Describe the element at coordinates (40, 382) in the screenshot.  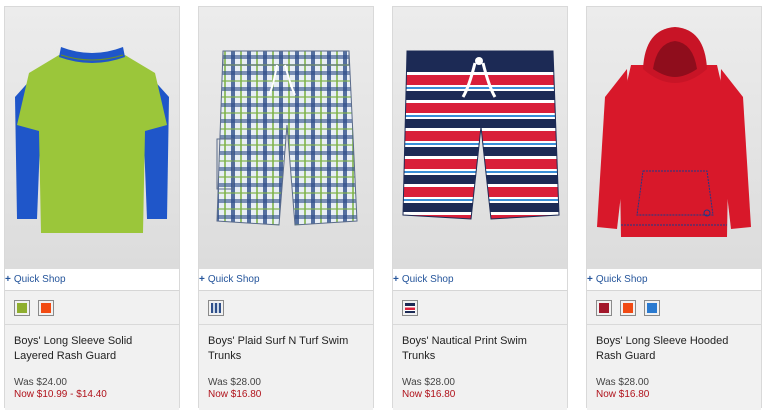
I see `was-price: Was $24.00` at that location.